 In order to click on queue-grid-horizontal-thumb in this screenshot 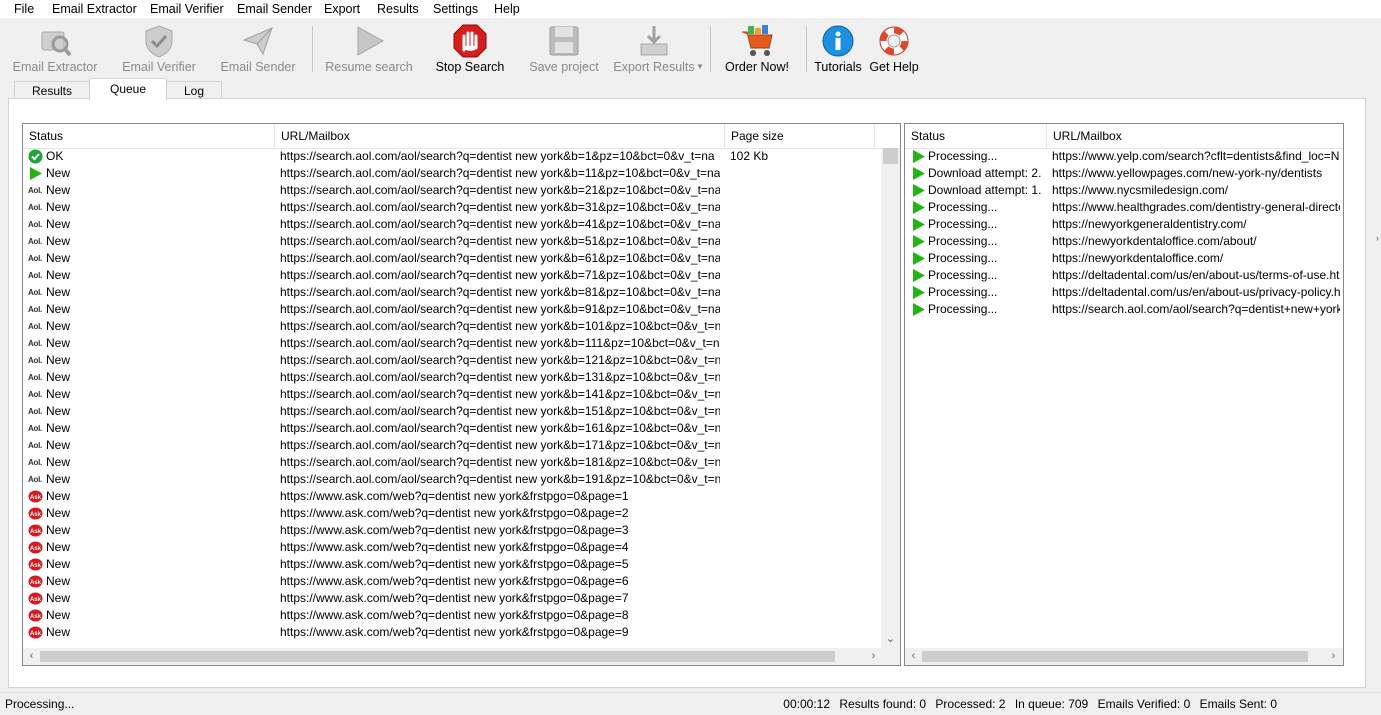, I will do `click(437, 656)`.